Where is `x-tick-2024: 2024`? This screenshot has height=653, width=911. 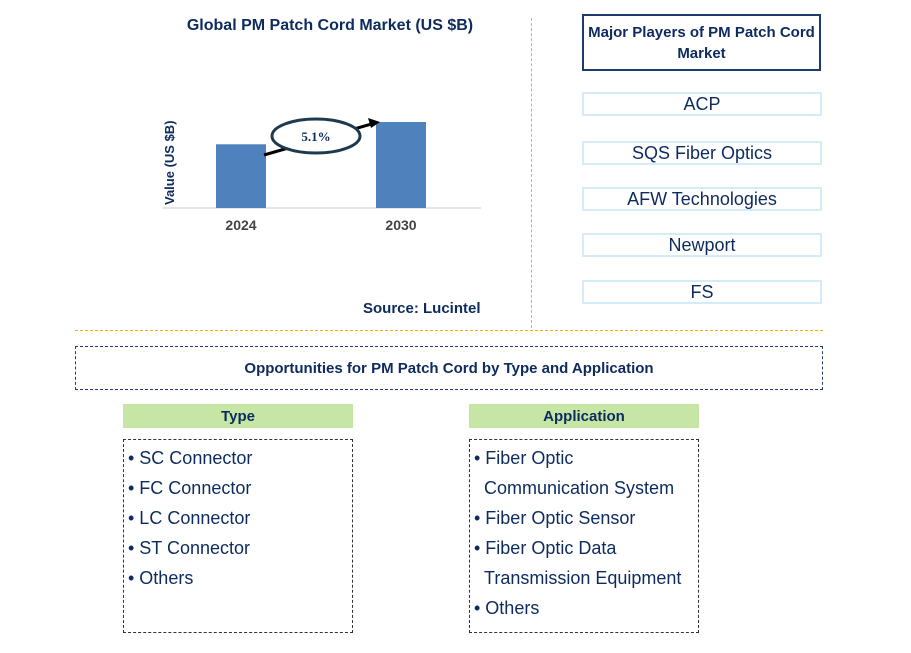 x-tick-2024: 2024 is located at coordinates (240, 225).